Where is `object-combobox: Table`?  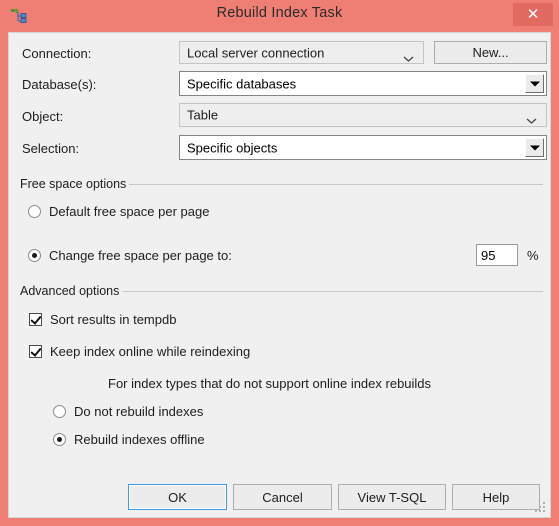 object-combobox: Table is located at coordinates (363, 115).